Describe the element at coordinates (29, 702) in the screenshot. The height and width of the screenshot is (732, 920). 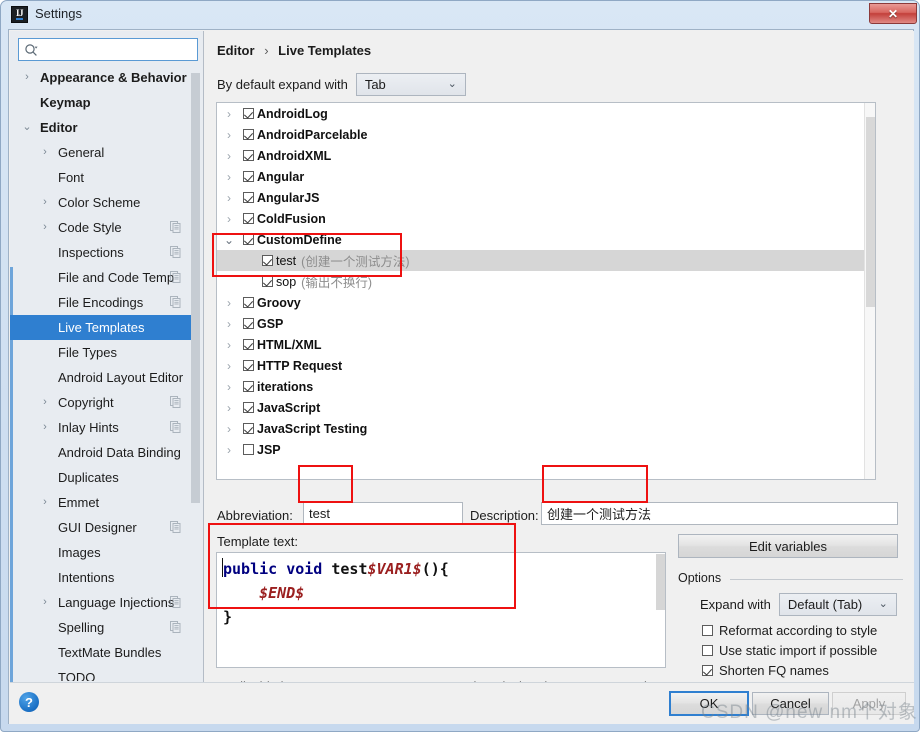
I see `help-icon: ?` at that location.